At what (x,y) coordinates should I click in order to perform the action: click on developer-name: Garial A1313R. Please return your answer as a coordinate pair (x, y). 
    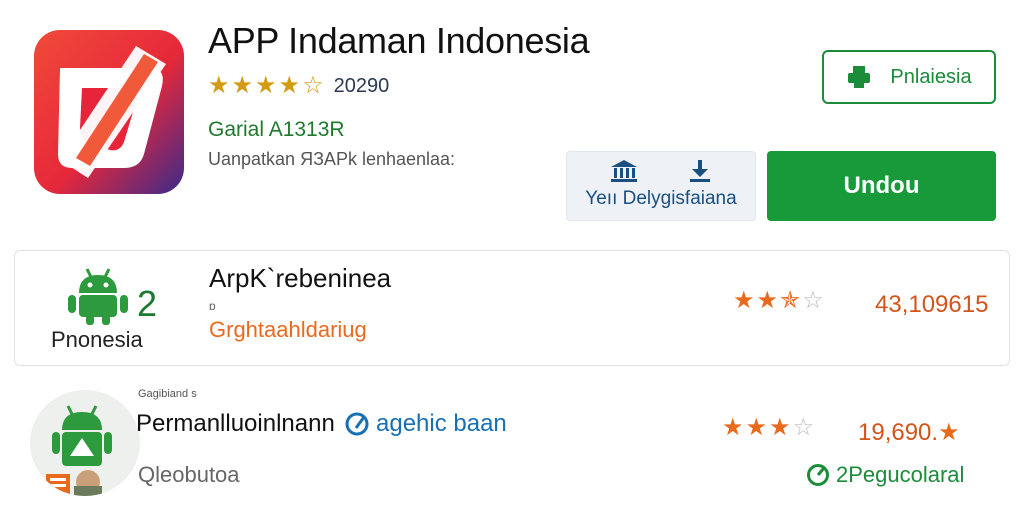
    Looking at the image, I should click on (276, 130).